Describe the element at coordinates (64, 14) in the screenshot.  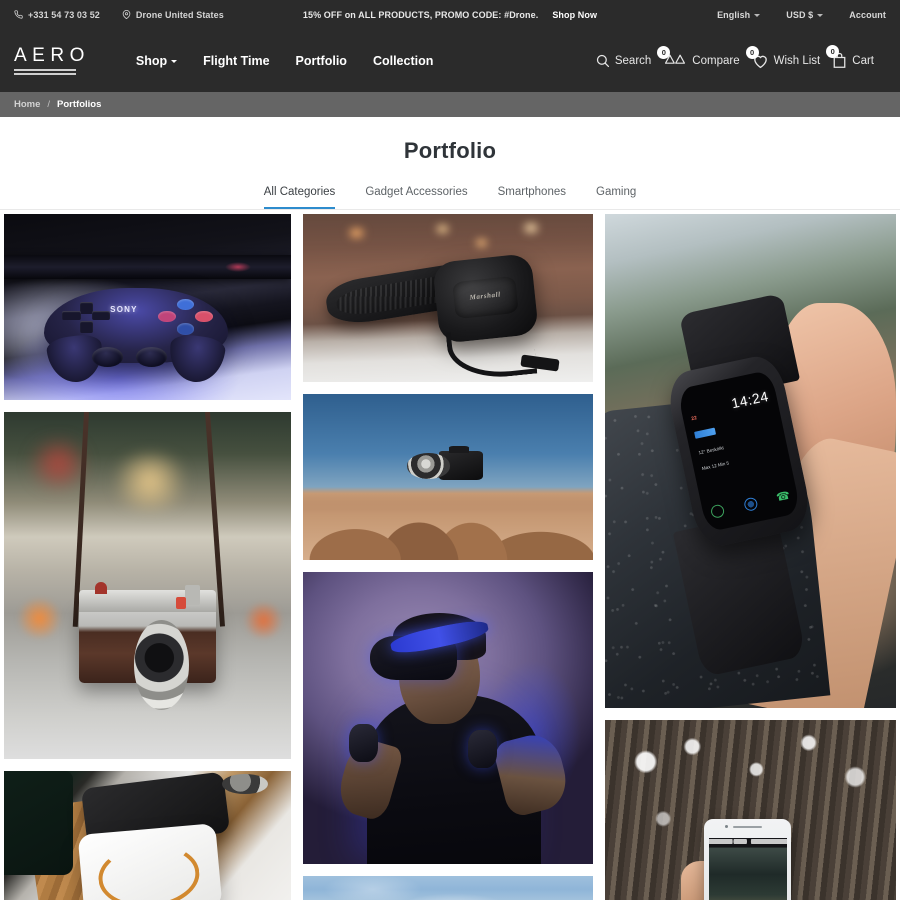
I see `phone-number: +331 54 73 03 52` at that location.